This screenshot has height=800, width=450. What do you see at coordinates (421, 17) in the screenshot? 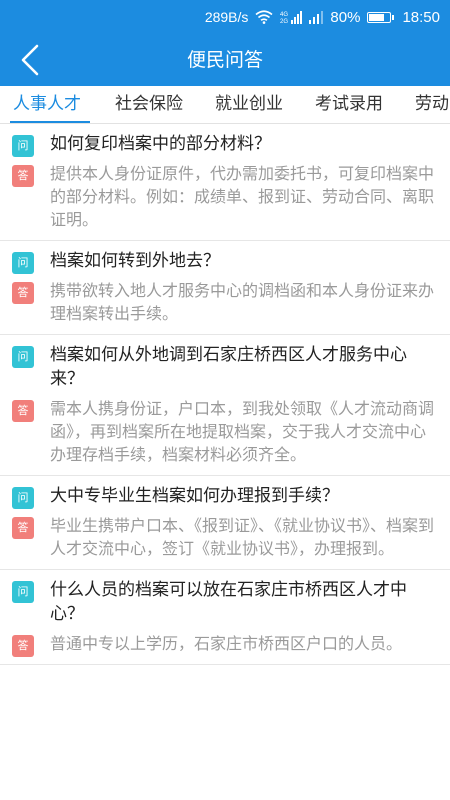
I see `clock: 18:50` at bounding box center [421, 17].